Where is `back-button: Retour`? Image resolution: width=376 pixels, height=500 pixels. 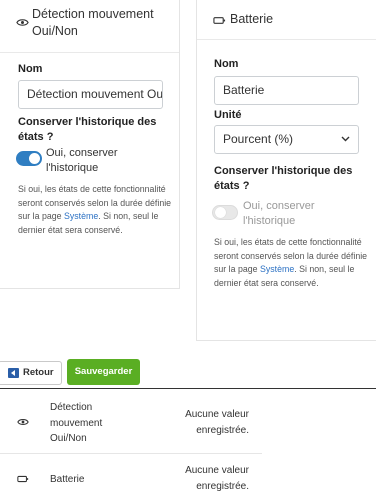 back-button: Retour is located at coordinates (31, 373).